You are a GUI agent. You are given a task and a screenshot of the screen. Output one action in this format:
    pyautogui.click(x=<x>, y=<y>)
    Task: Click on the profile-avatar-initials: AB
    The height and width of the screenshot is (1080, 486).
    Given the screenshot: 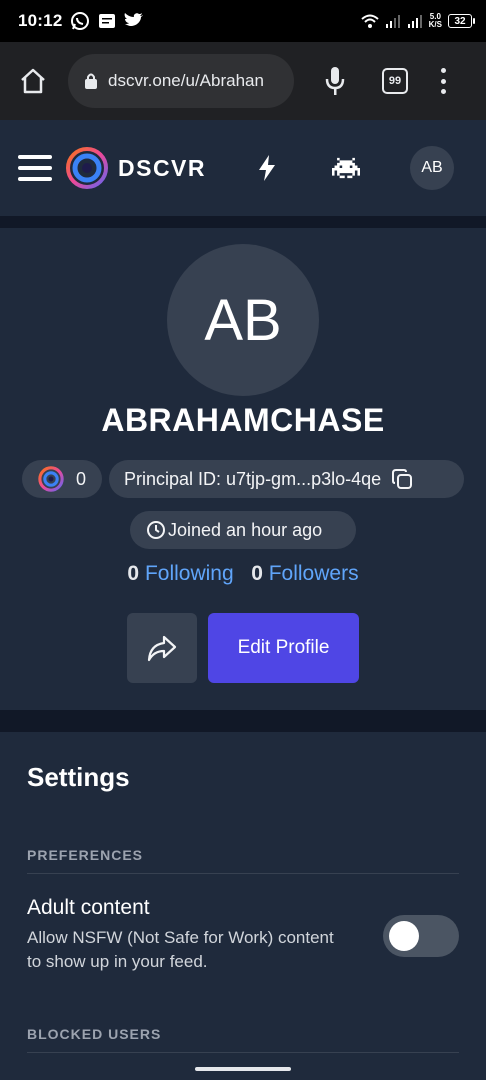 What is the action you would take?
    pyautogui.click(x=243, y=320)
    